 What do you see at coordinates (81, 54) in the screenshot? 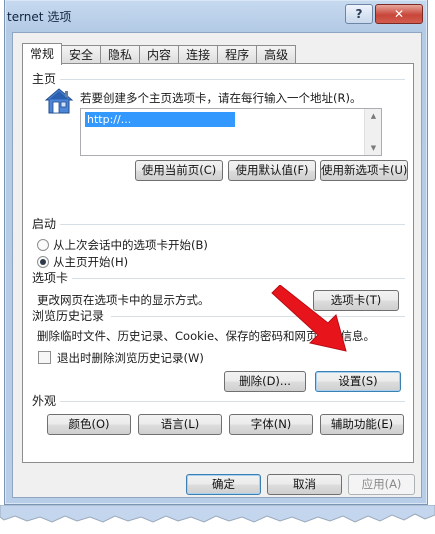
I see `tab-security: 安全` at bounding box center [81, 54].